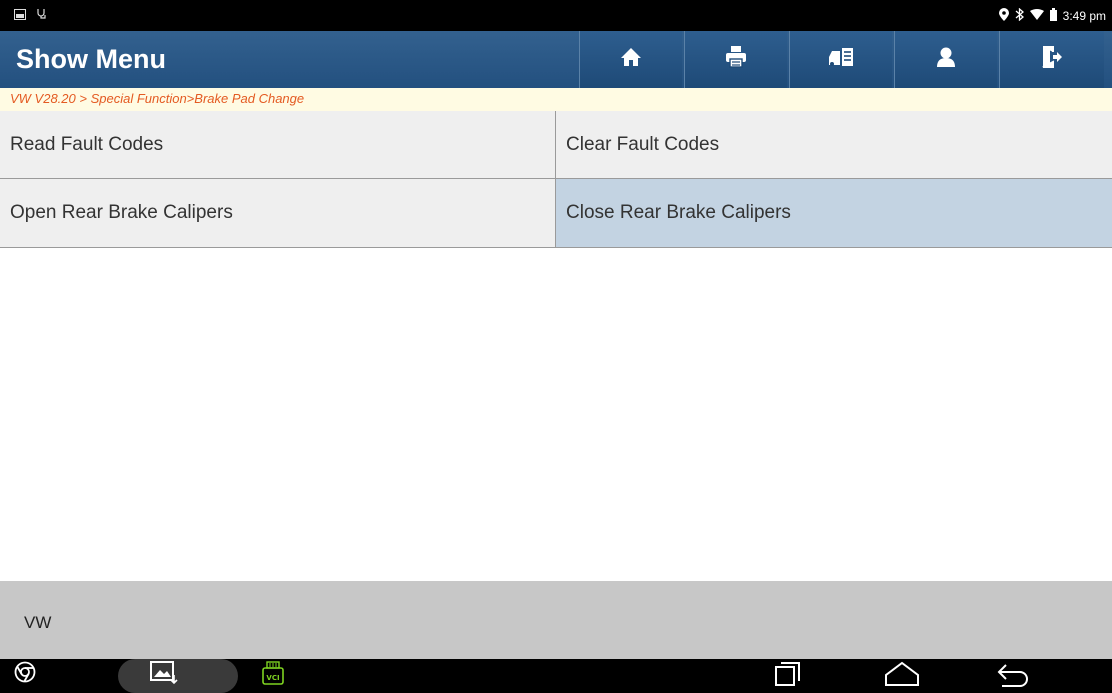 The height and width of the screenshot is (693, 1112). I want to click on status-bar: 3:49 pm, so click(556, 15).